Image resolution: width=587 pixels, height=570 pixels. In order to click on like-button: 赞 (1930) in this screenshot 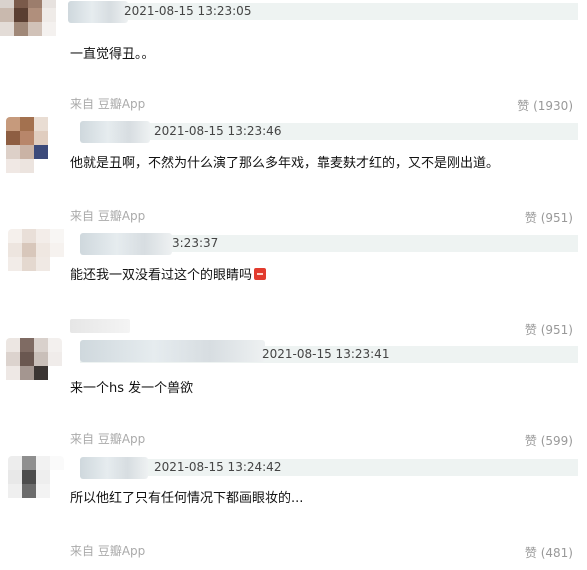, I will do `click(545, 105)`.